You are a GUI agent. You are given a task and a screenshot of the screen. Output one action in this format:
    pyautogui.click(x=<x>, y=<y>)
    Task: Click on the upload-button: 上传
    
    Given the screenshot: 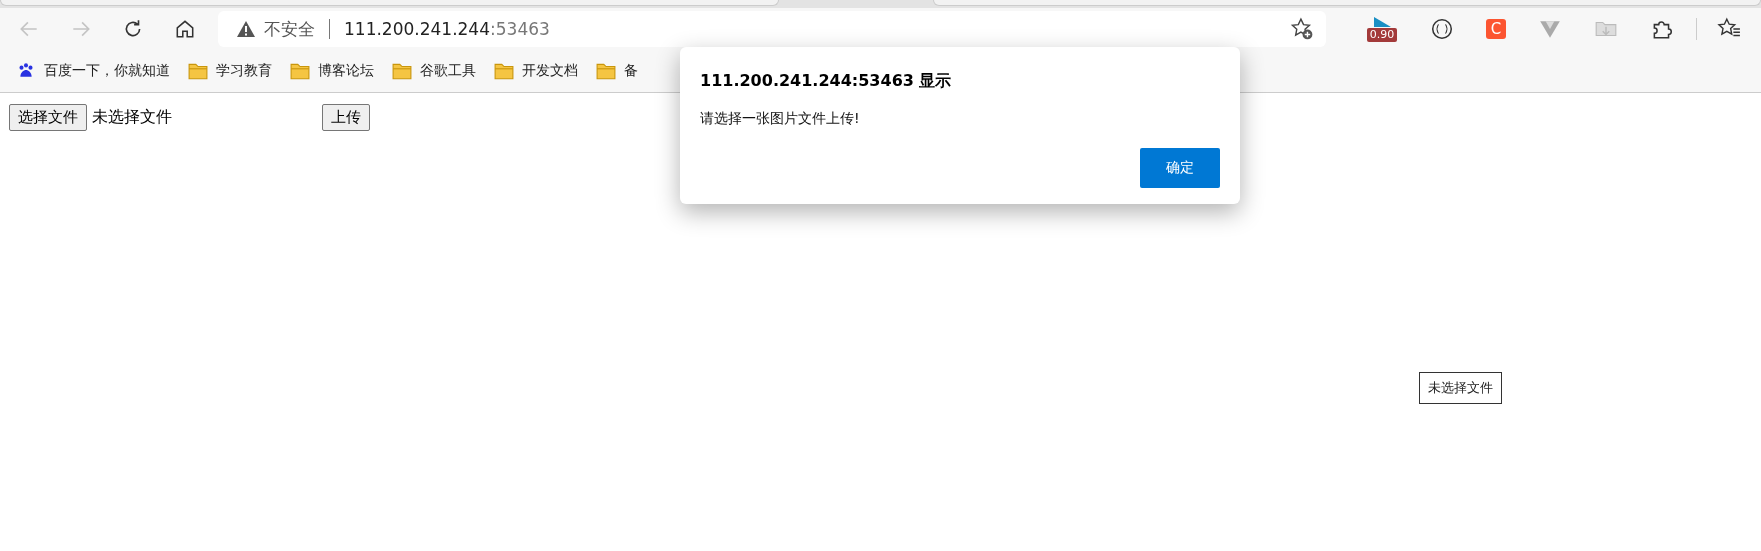 What is the action you would take?
    pyautogui.click(x=346, y=117)
    